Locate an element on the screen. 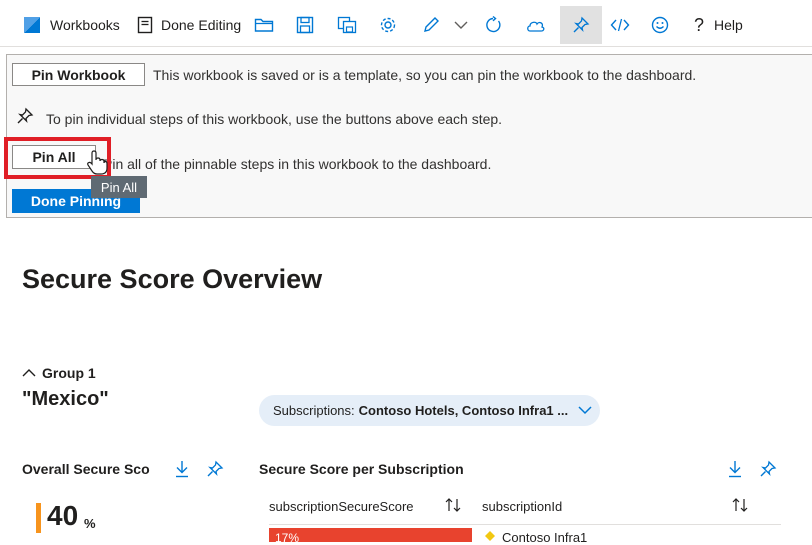  settings-gear-icon is located at coordinates (388, 25).